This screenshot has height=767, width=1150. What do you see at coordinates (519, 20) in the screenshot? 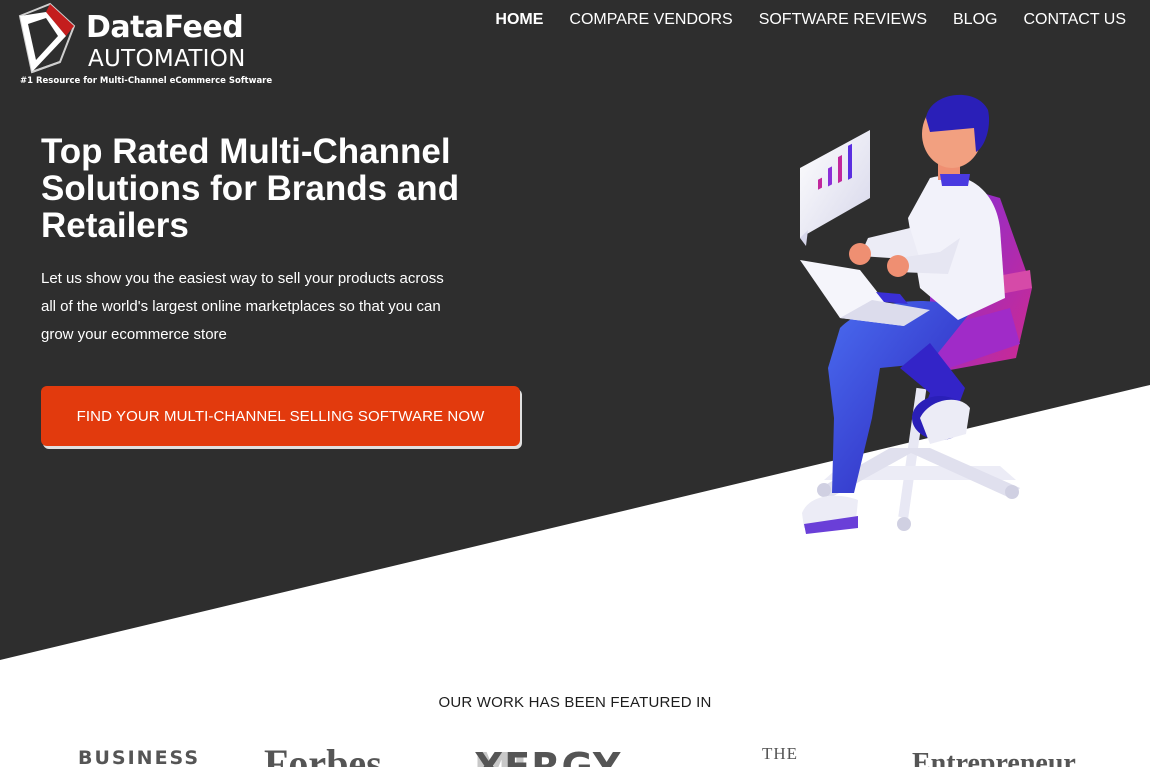
I see `nav-home: HOME` at bounding box center [519, 20].